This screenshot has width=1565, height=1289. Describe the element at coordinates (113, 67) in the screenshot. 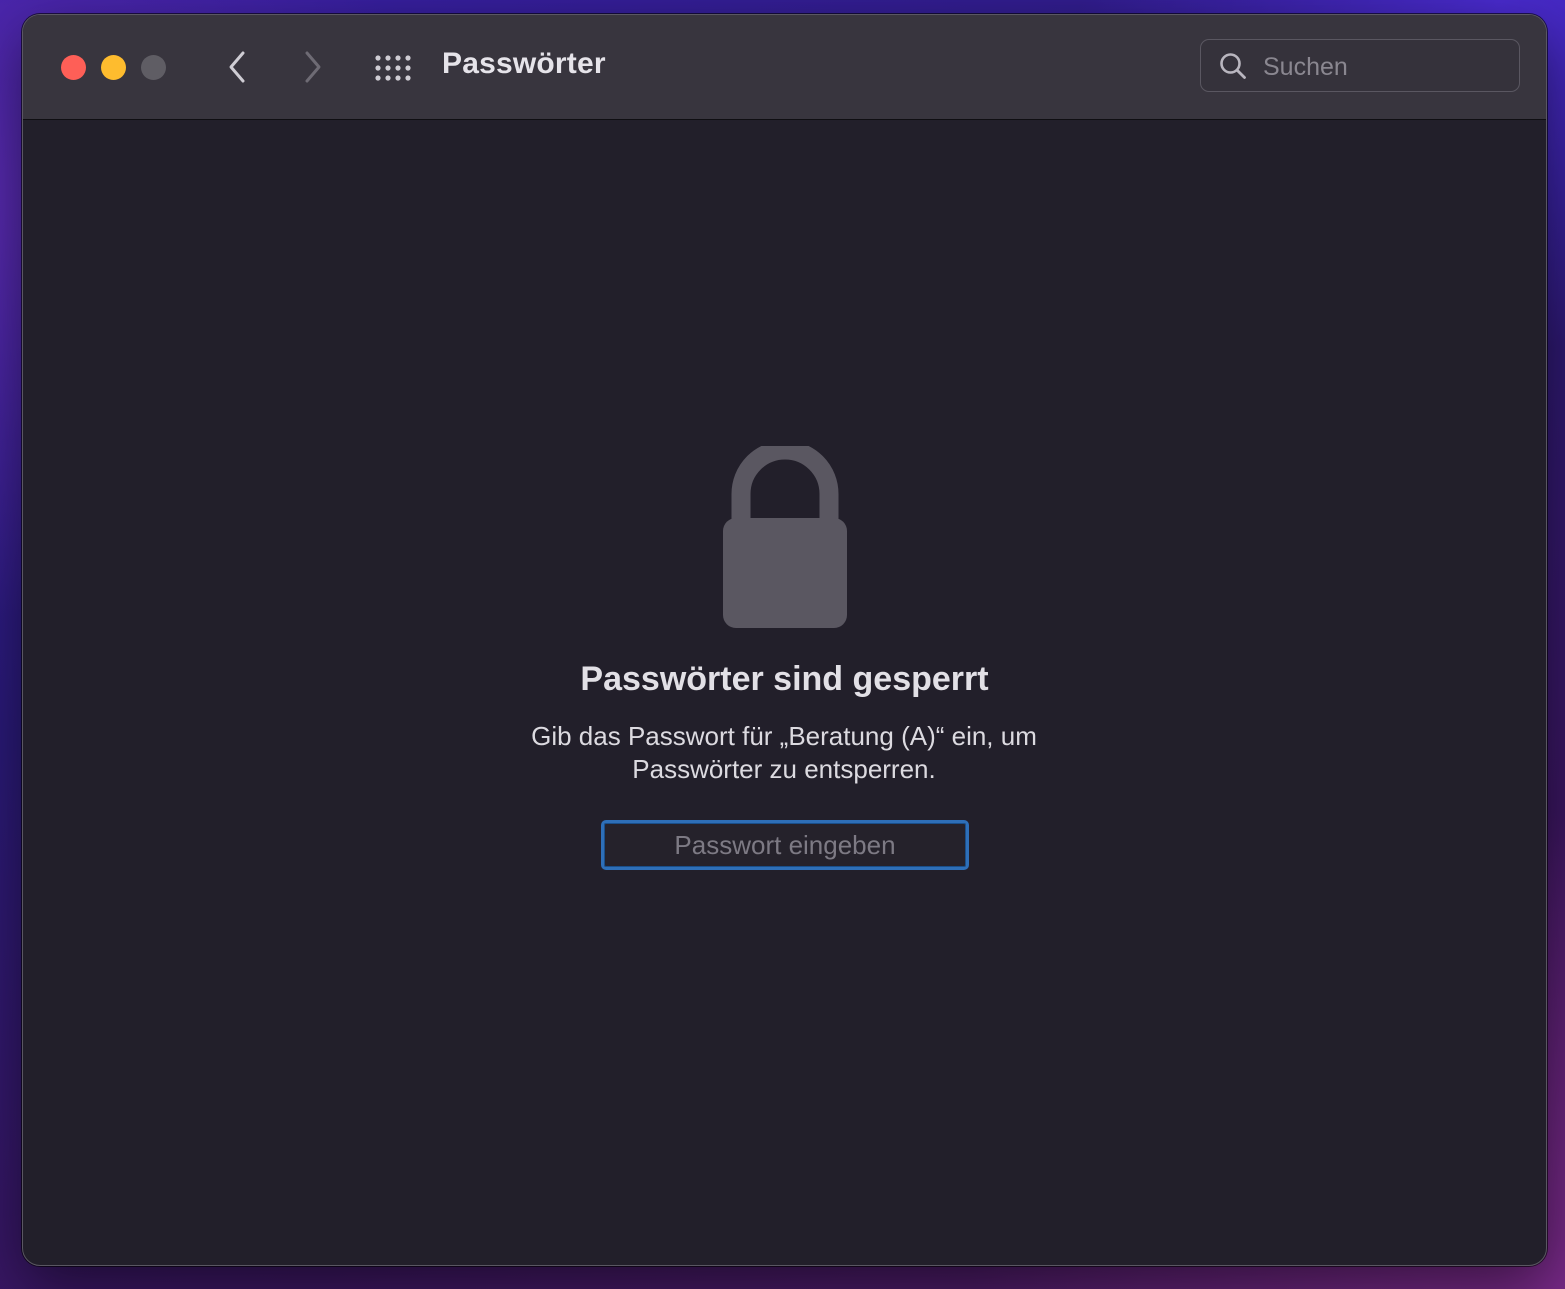

I see `minimize-window-button` at that location.